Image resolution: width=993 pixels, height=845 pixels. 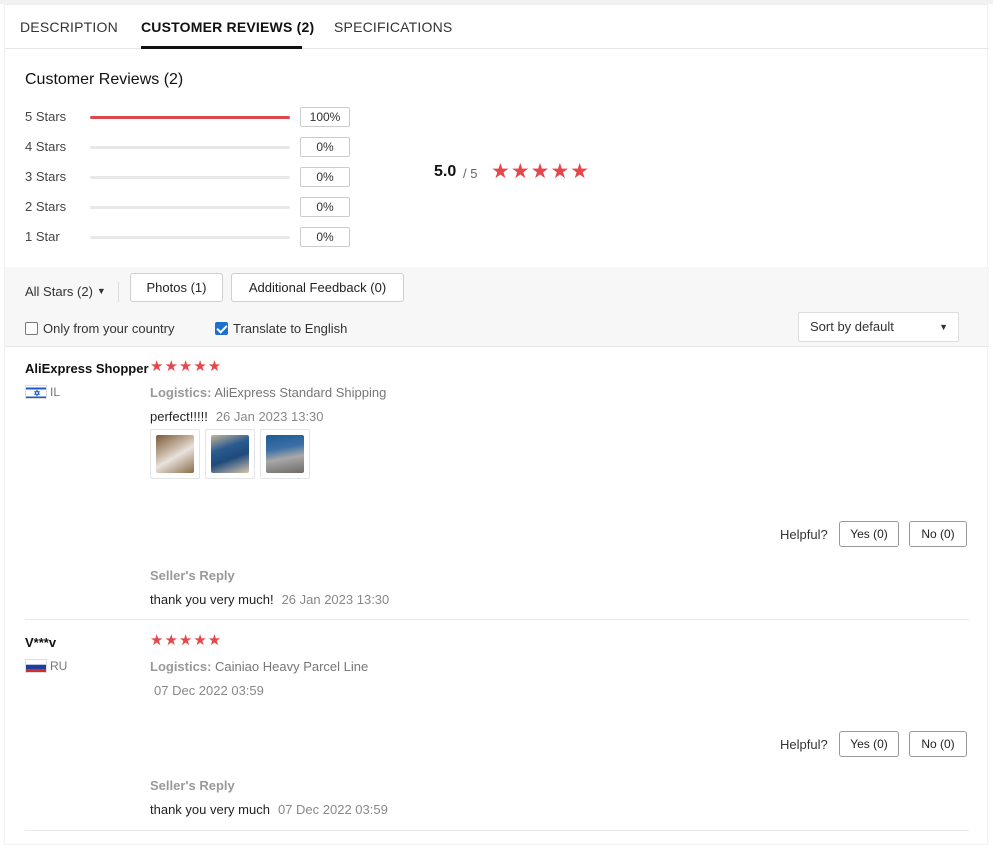 What do you see at coordinates (227, 27) in the screenshot?
I see `tab-customer-reviews: CUSTOMER REVIEWS (2)` at bounding box center [227, 27].